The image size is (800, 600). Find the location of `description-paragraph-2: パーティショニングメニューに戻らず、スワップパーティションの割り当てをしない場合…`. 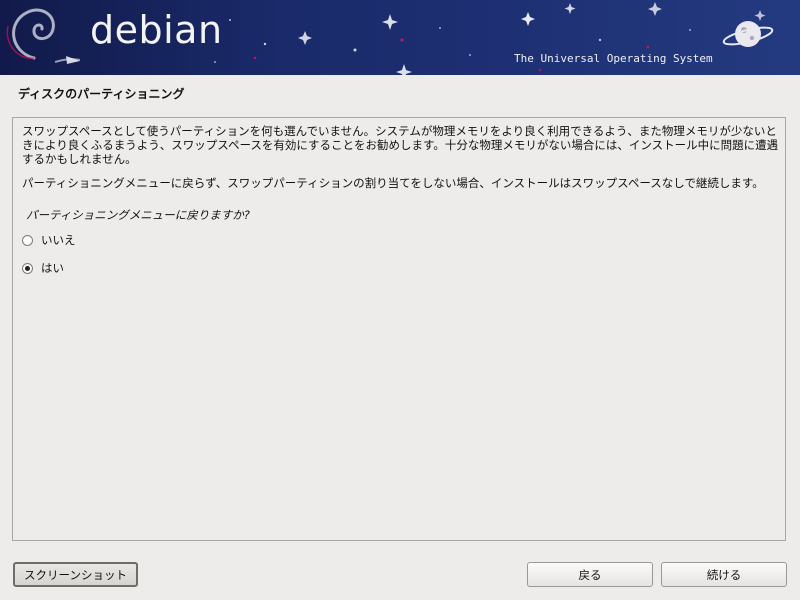

description-paragraph-2: パーティショニングメニューに戻らず、スワップパーティションの割り当てをしない場合… is located at coordinates (393, 183).